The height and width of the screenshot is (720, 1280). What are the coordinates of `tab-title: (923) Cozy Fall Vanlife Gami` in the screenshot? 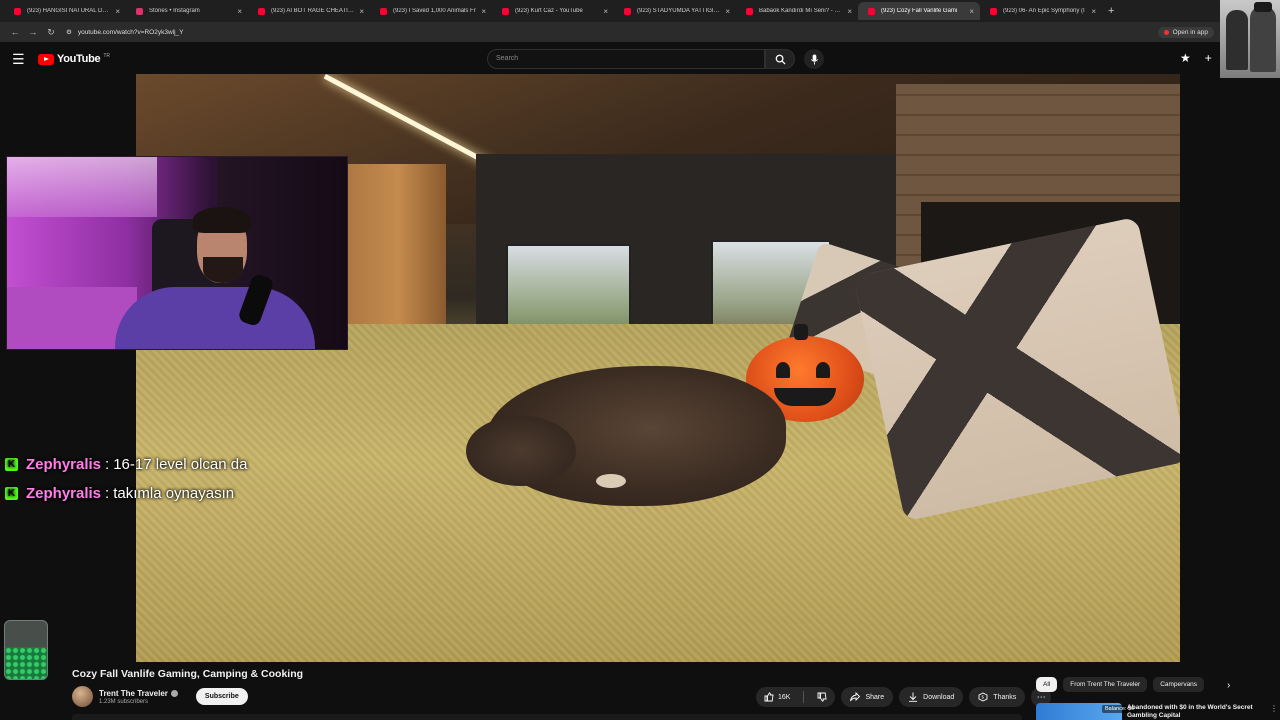 It's located at (919, 11).